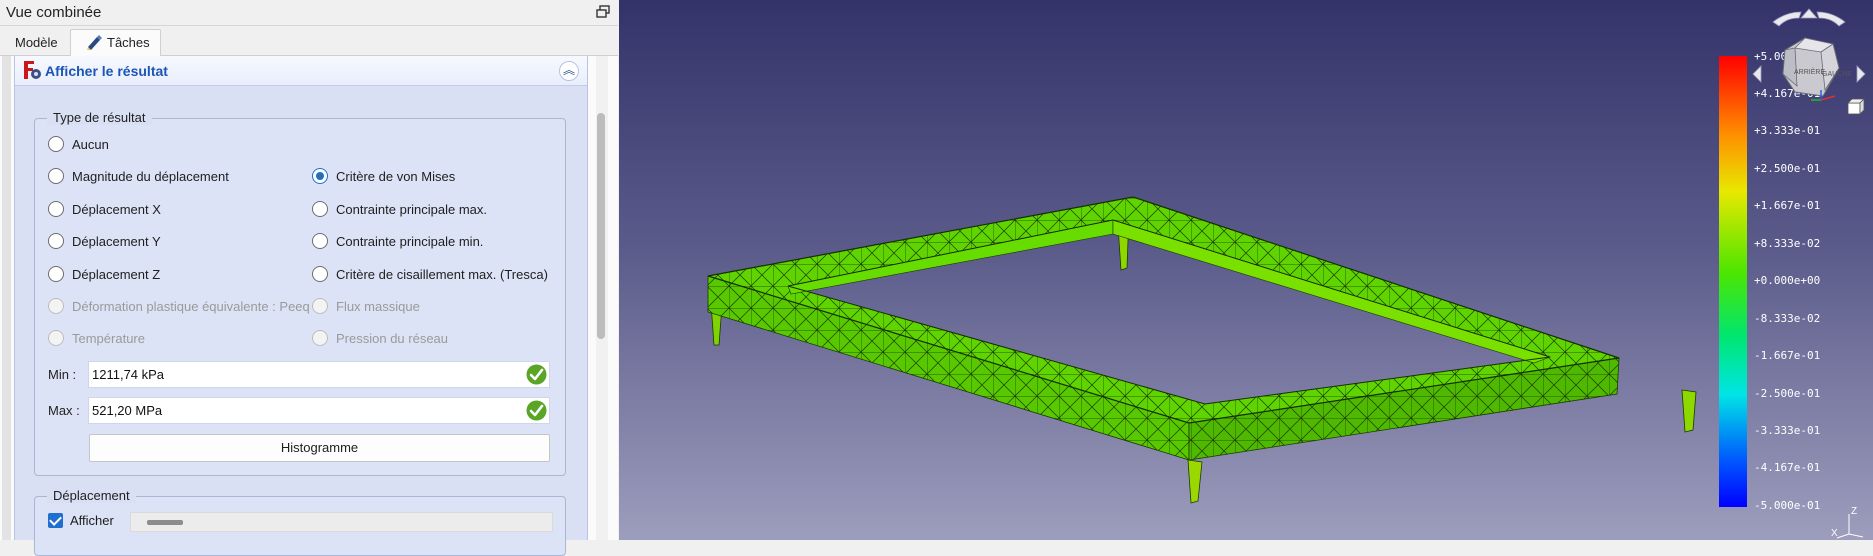 Image resolution: width=1873 pixels, height=556 pixels. What do you see at coordinates (128, 374) in the screenshot?
I see `min-value: 1211,74 kPa` at bounding box center [128, 374].